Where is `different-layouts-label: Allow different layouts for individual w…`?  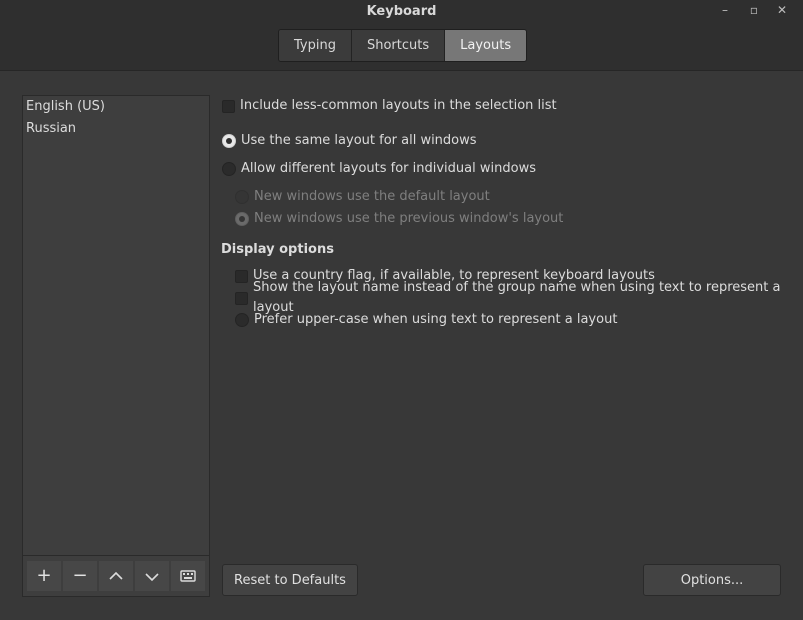 different-layouts-label: Allow different layouts for individual w… is located at coordinates (388, 168).